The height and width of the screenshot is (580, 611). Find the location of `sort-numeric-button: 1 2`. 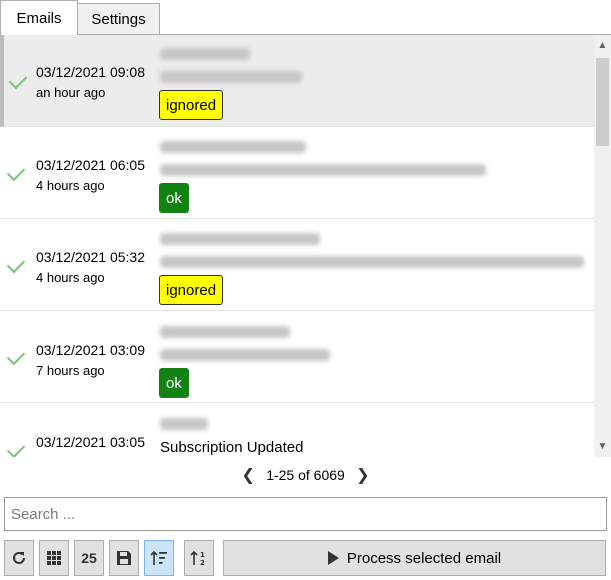

sort-numeric-button: 1 2 is located at coordinates (199, 558).